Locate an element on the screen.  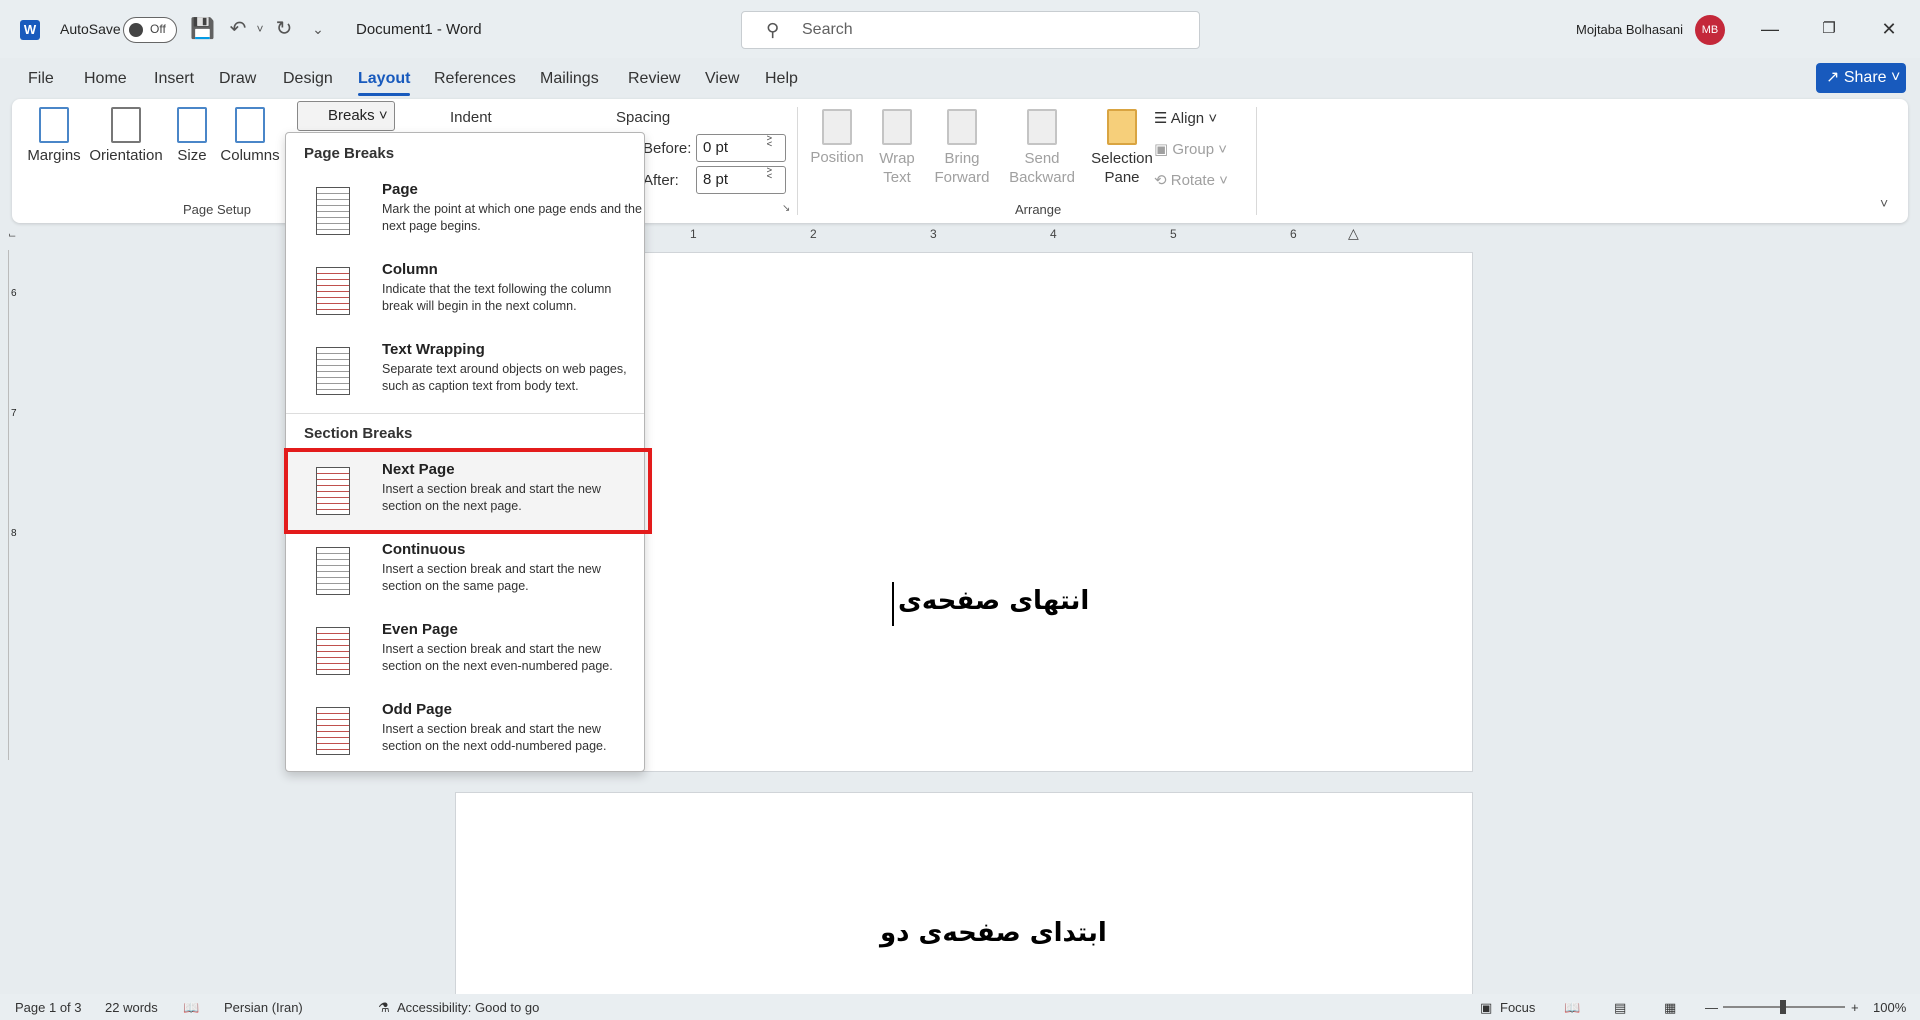
position-button: Position is located at coordinates (837, 137).